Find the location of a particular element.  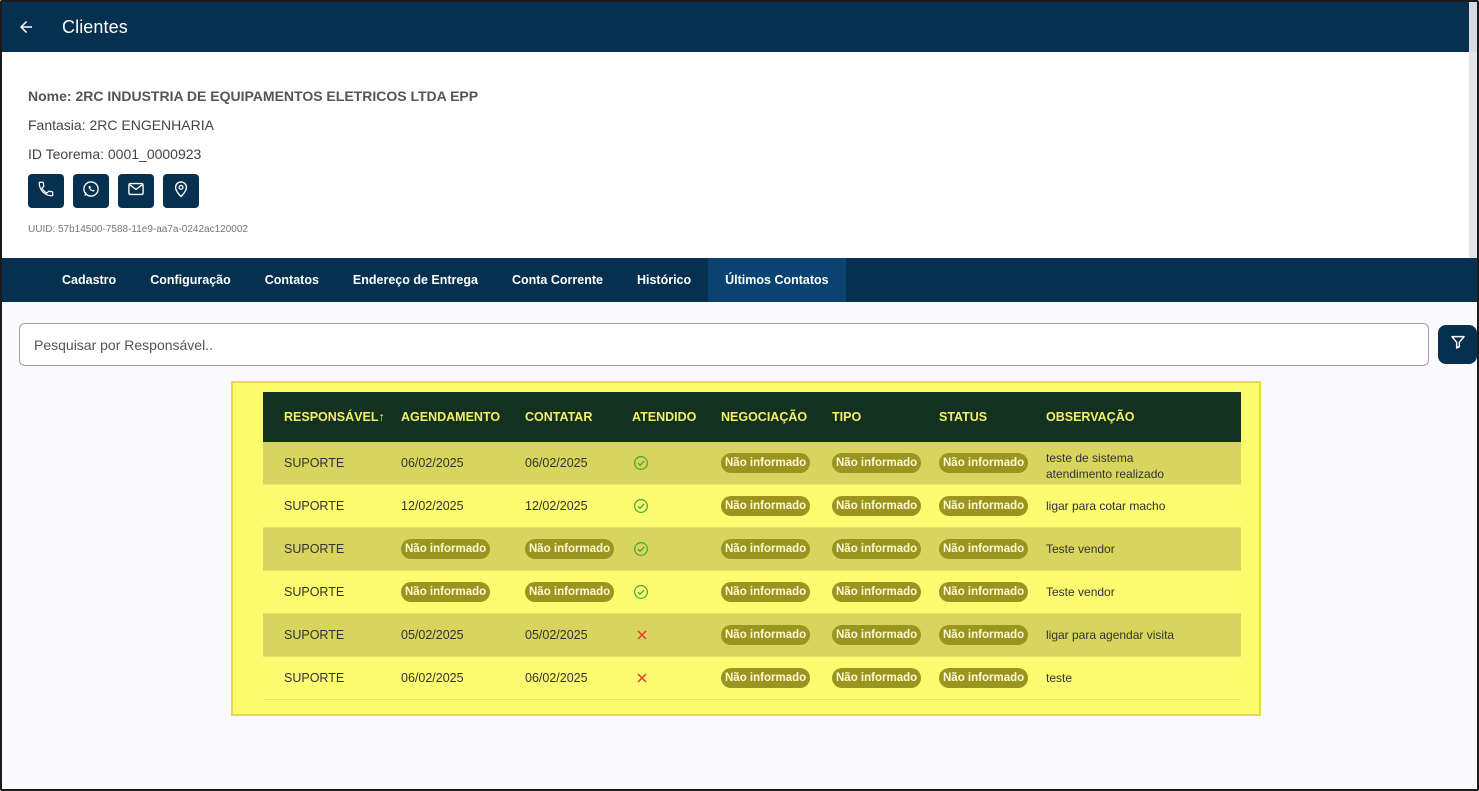

header-status: STATUS is located at coordinates (992, 417).